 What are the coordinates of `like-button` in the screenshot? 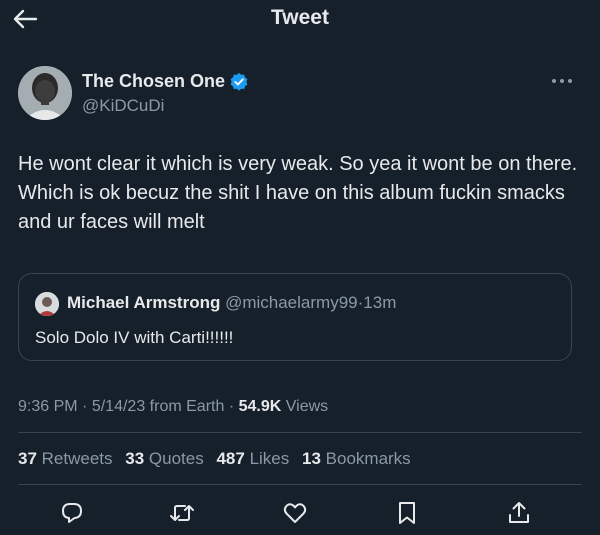 It's located at (295, 513).